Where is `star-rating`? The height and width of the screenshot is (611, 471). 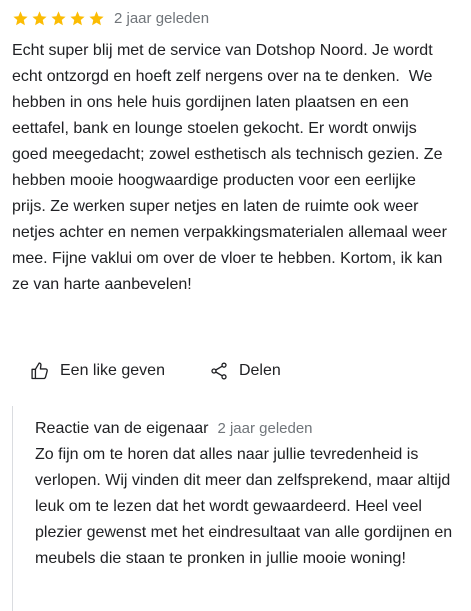 star-rating is located at coordinates (58, 18).